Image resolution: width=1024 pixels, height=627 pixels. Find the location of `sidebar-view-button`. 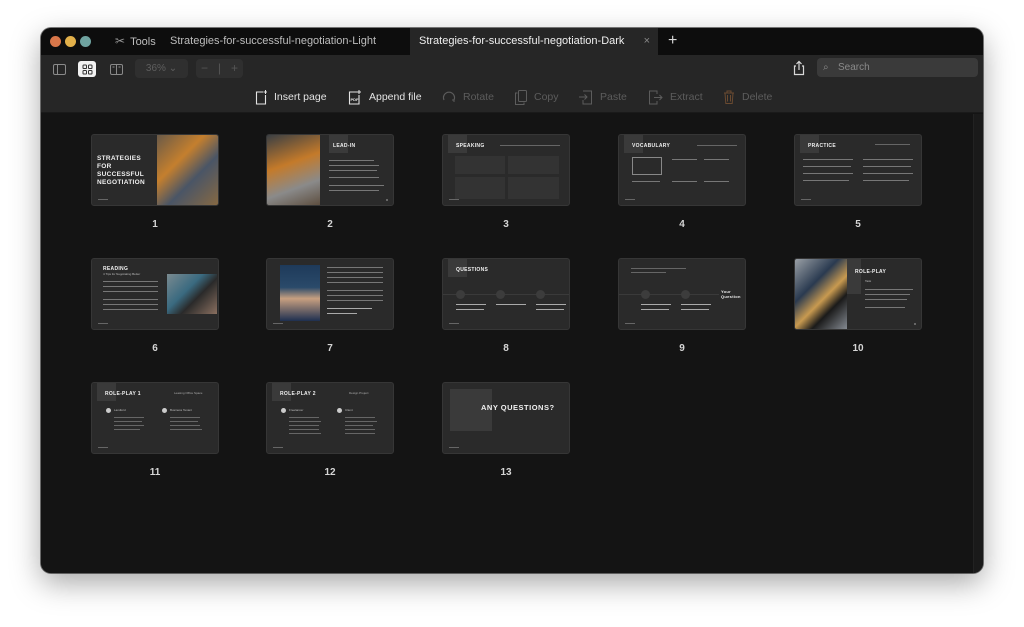

sidebar-view-button is located at coordinates (59, 69).